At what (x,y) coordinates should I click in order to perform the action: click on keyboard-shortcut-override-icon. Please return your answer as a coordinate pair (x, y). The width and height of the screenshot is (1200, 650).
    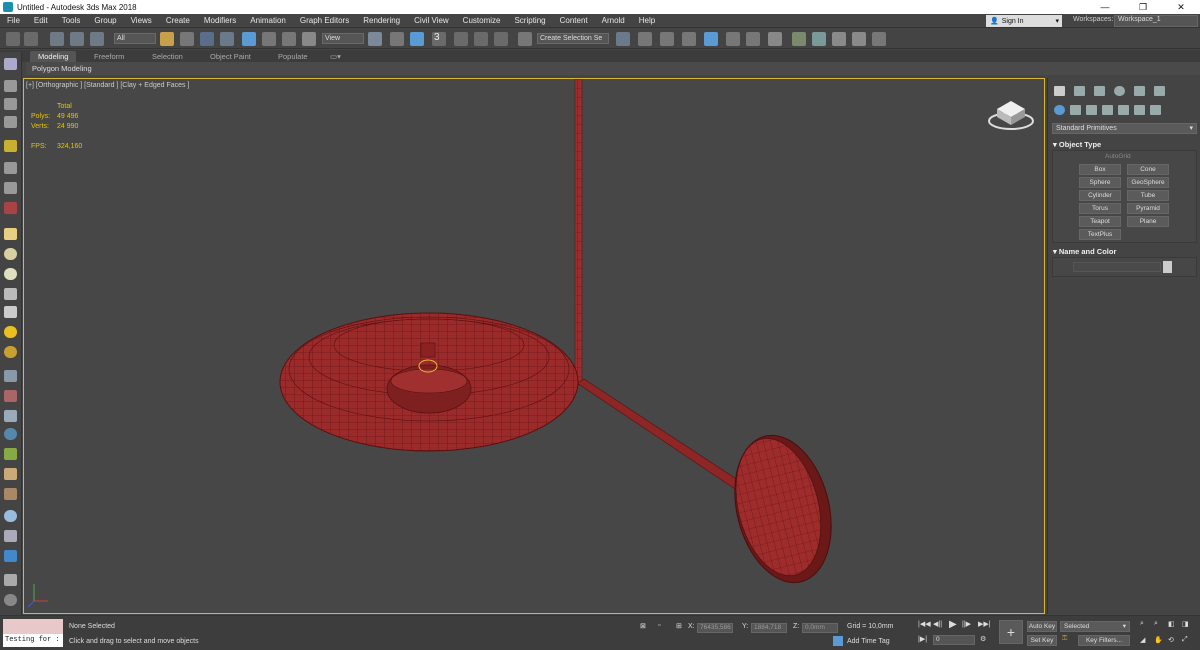
    Looking at the image, I should click on (417, 39).